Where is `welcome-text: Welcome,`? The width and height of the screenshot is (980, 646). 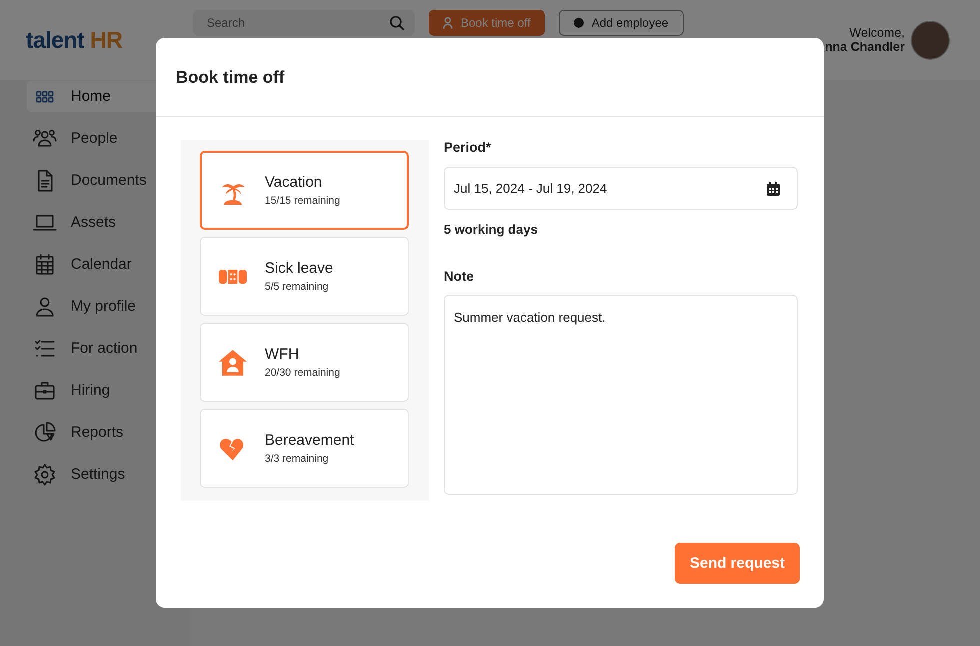 welcome-text: Welcome, is located at coordinates (877, 33).